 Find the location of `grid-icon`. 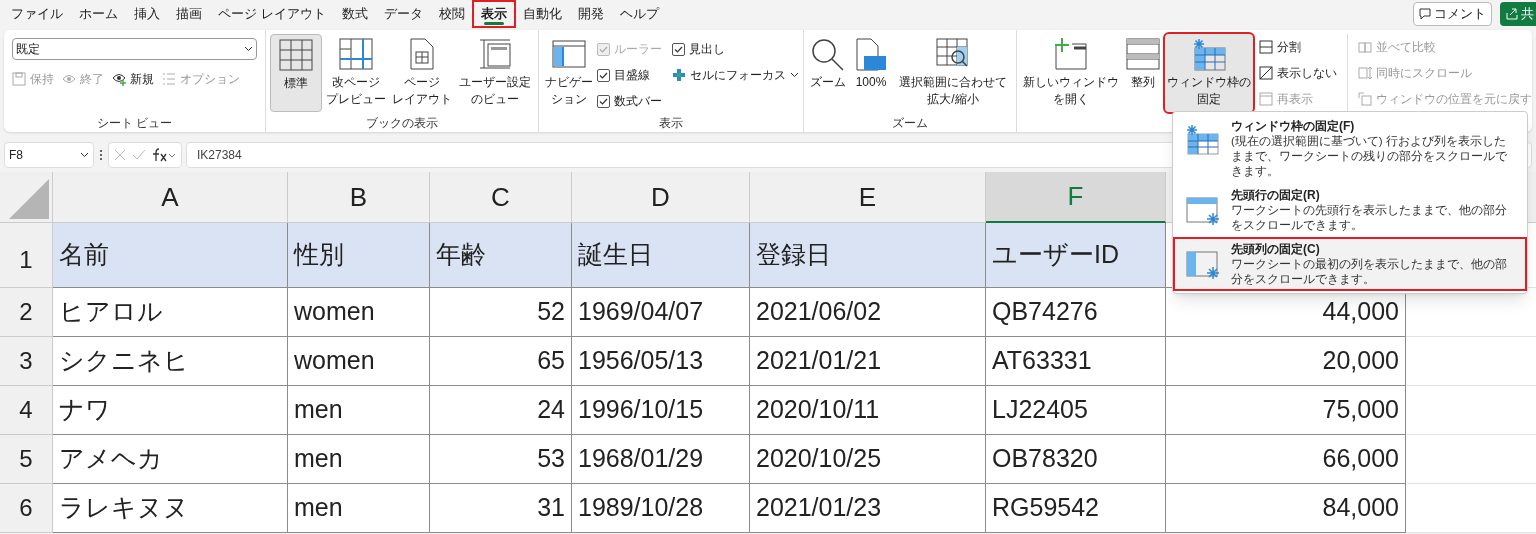

grid-icon is located at coordinates (296, 56).